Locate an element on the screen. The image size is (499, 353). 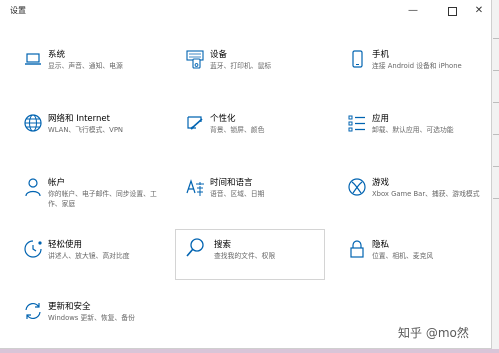
close-button: ✕ is located at coordinates (479, 11).